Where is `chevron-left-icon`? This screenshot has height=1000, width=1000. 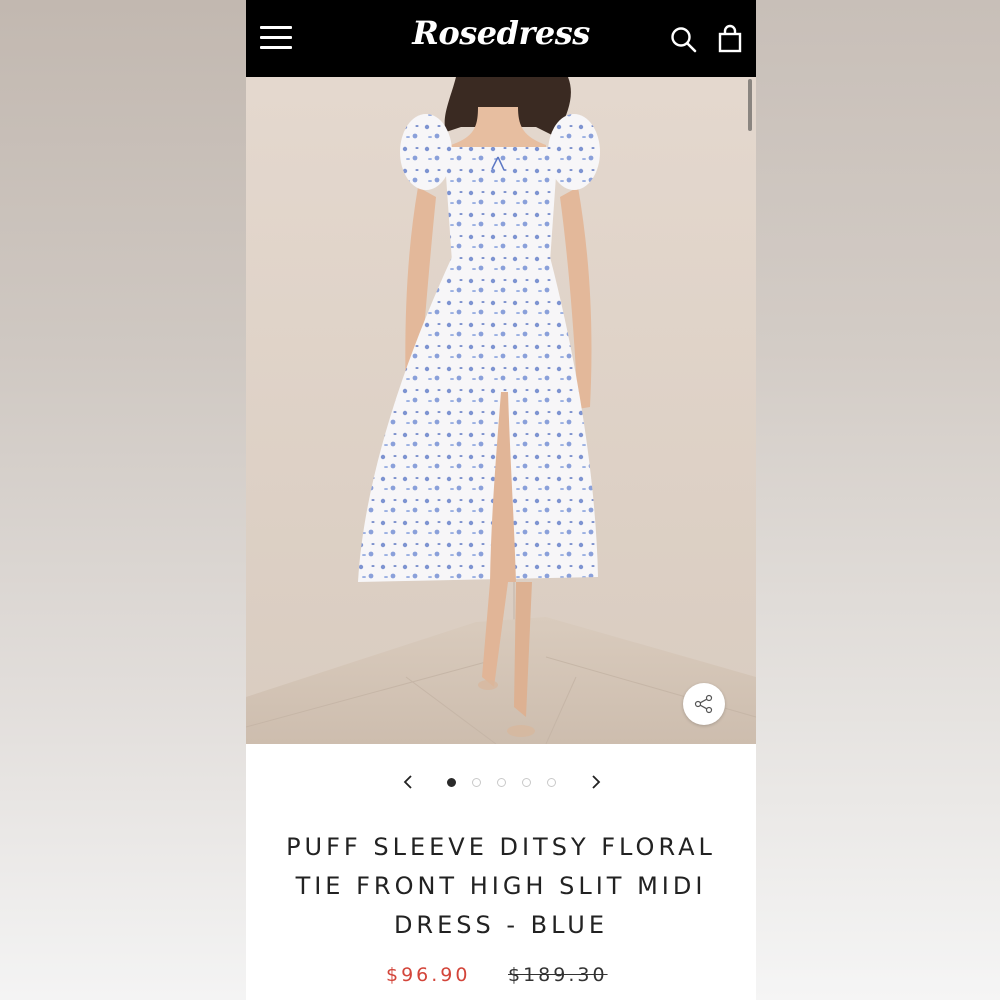
chevron-left-icon is located at coordinates (408, 782).